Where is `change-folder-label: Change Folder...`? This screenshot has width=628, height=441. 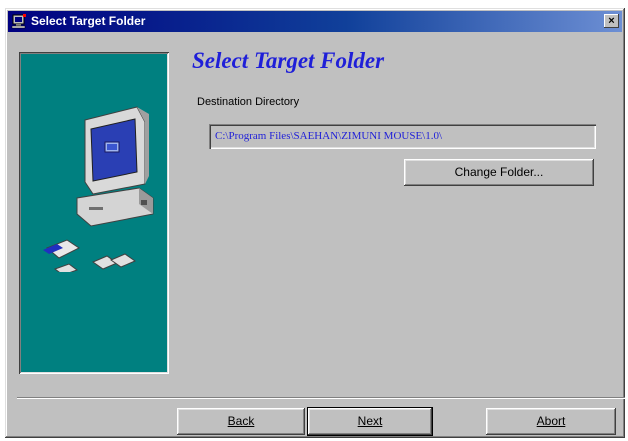 change-folder-label: Change Folder... is located at coordinates (499, 172).